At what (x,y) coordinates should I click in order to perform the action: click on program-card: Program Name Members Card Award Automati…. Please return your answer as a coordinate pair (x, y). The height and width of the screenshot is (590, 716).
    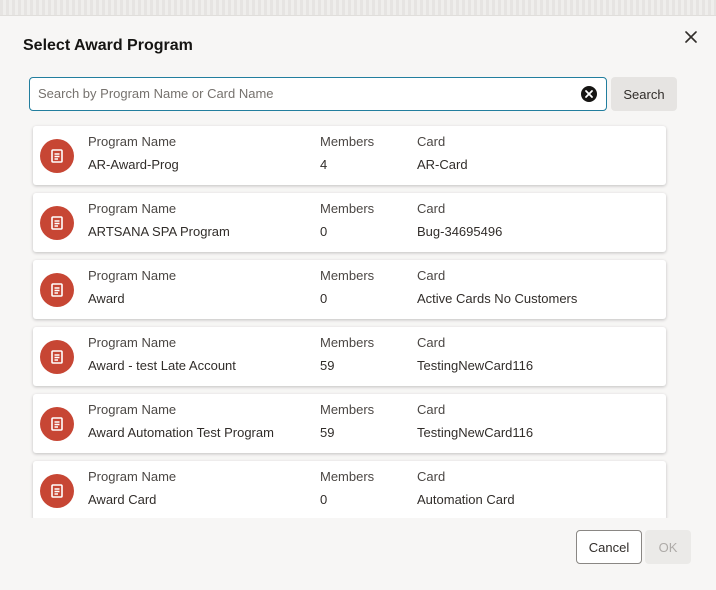
    Looking at the image, I should click on (349, 423).